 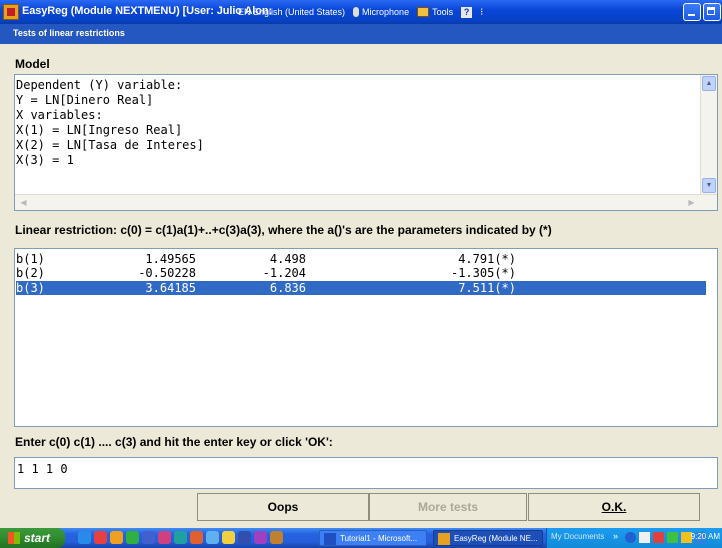 I want to click on coef-value-marked: -1.305(*), so click(x=483, y=273).